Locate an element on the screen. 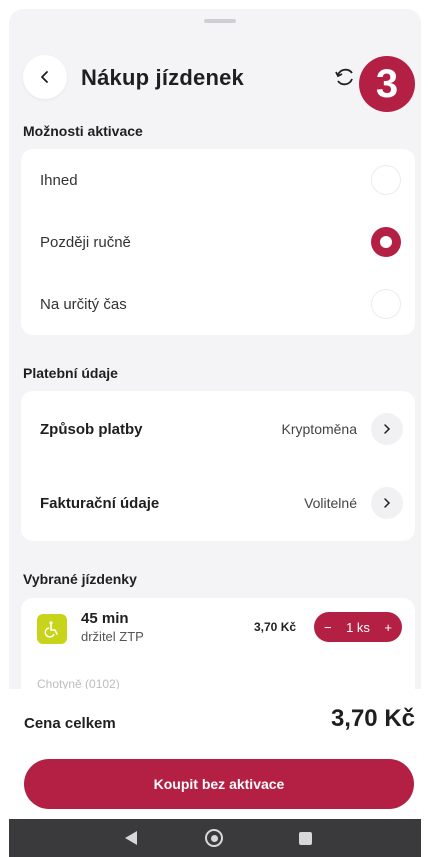 The height and width of the screenshot is (857, 428). system-navigation-bar is located at coordinates (215, 838).